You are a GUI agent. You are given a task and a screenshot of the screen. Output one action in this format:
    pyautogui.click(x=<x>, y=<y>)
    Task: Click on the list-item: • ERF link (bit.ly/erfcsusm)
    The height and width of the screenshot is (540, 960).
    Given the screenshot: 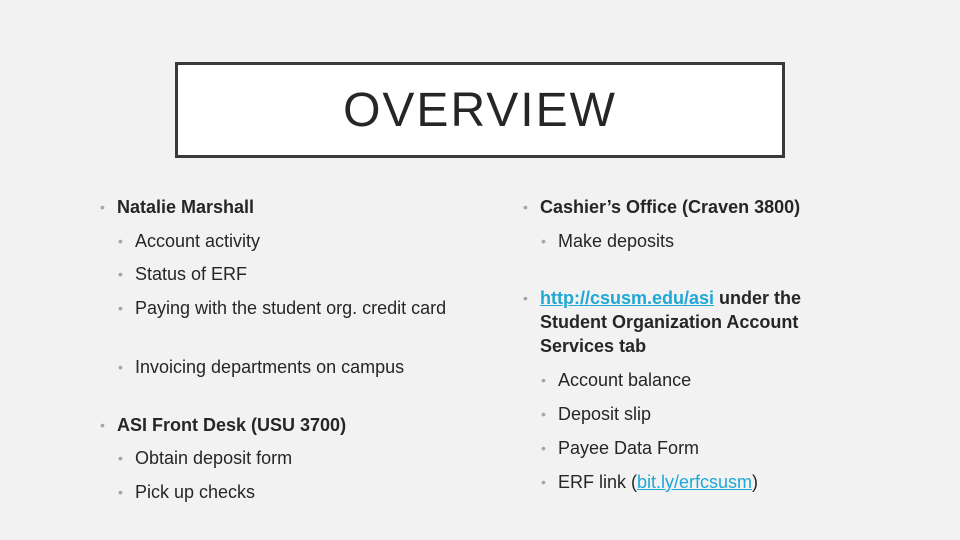 What is the action you would take?
    pyautogui.click(x=649, y=482)
    